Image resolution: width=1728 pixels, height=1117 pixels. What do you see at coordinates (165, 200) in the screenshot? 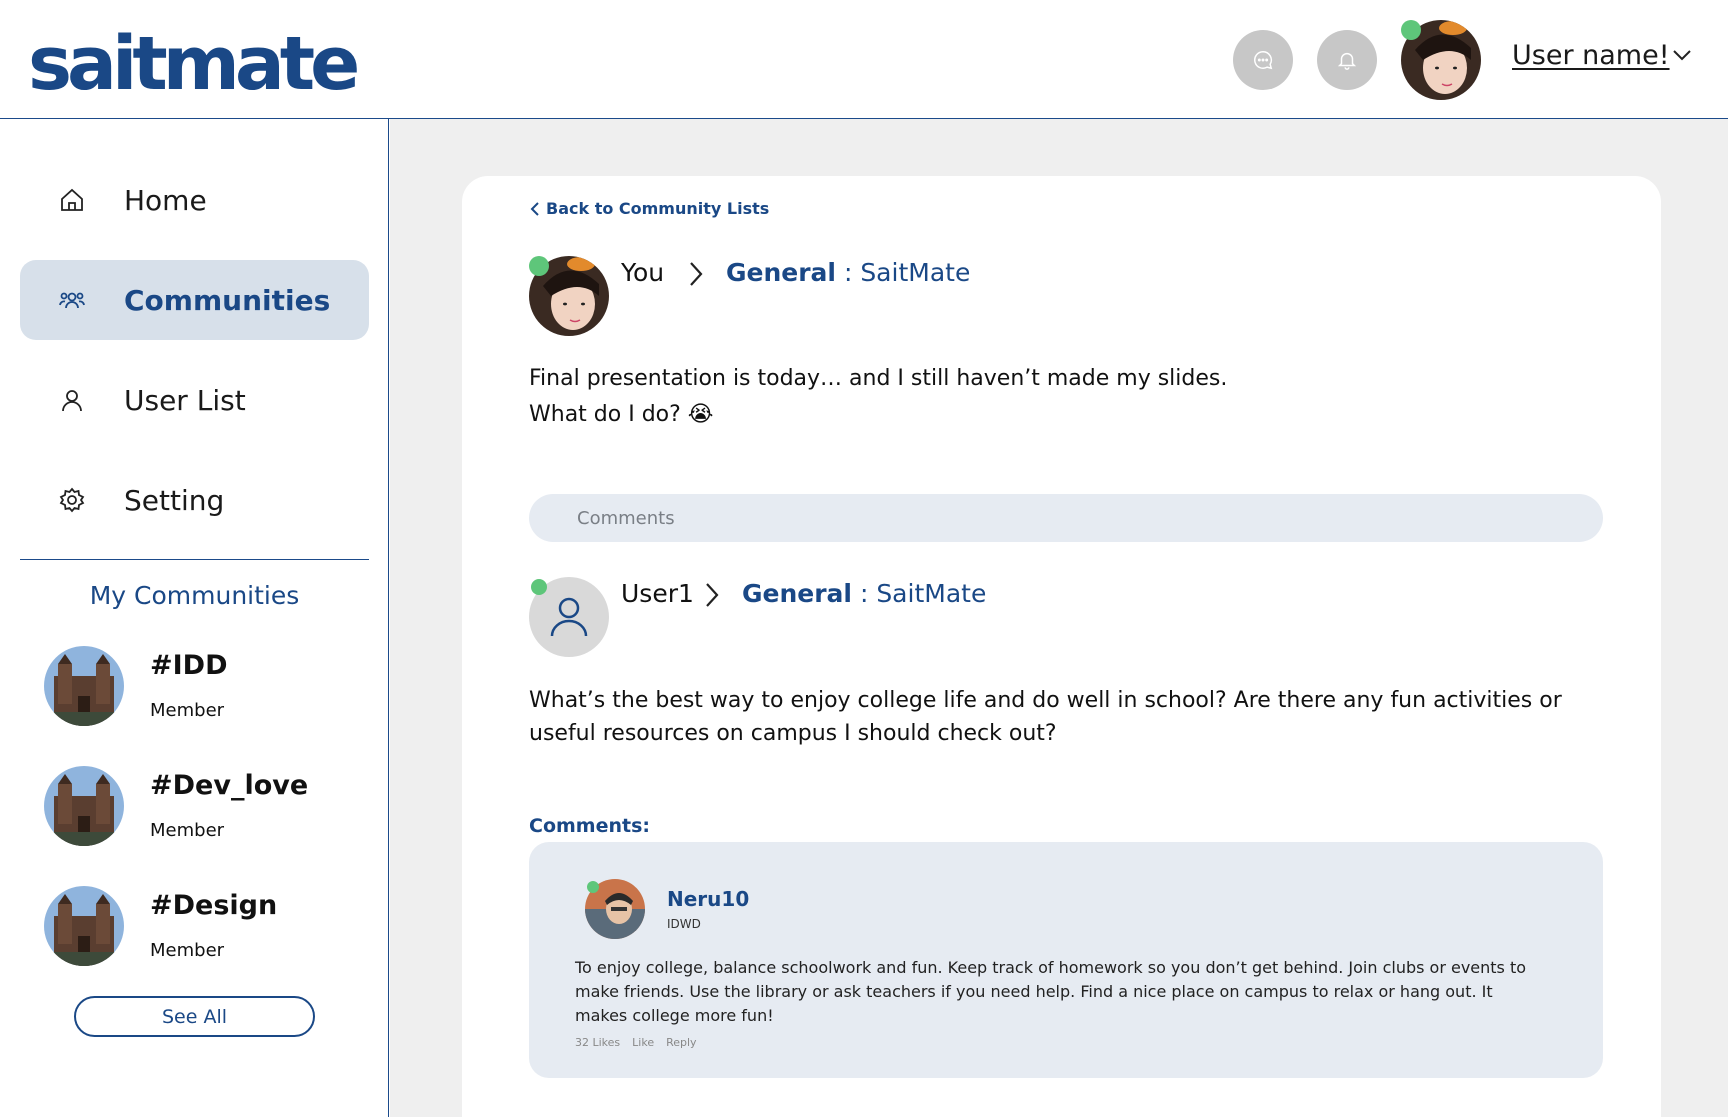
I see `sidebar-item-label: Home` at bounding box center [165, 200].